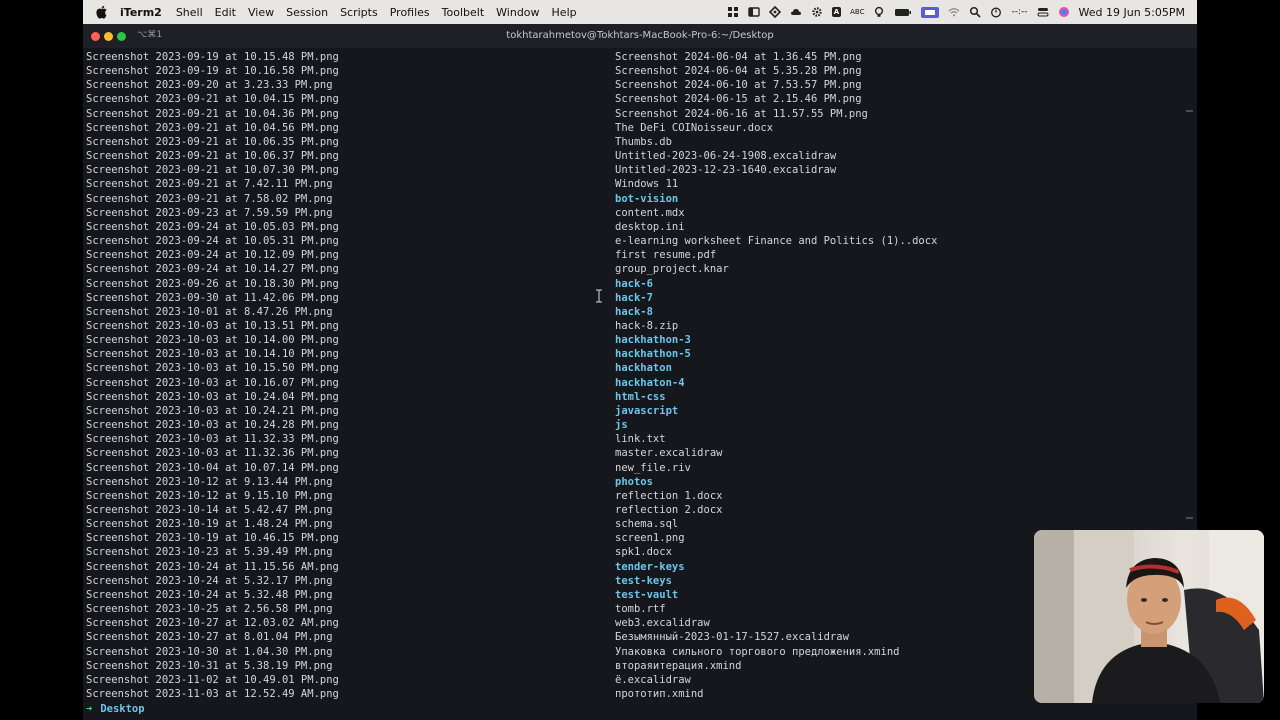  Describe the element at coordinates (643, 580) in the screenshot. I see `directory-entry: test-keys` at that location.